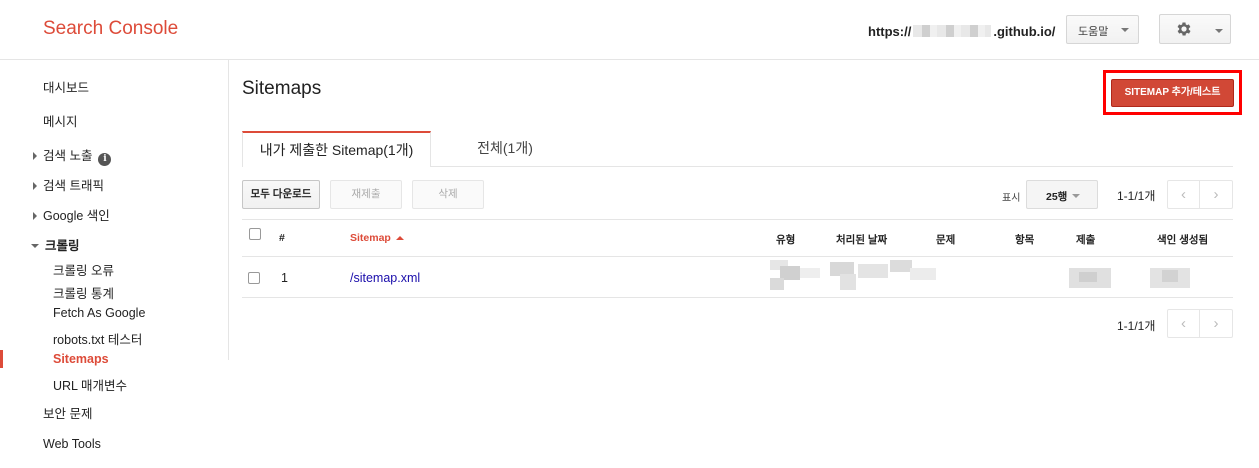 Image resolution: width=1259 pixels, height=468 pixels. I want to click on column-header-sitemap: Sitemap, so click(377, 238).